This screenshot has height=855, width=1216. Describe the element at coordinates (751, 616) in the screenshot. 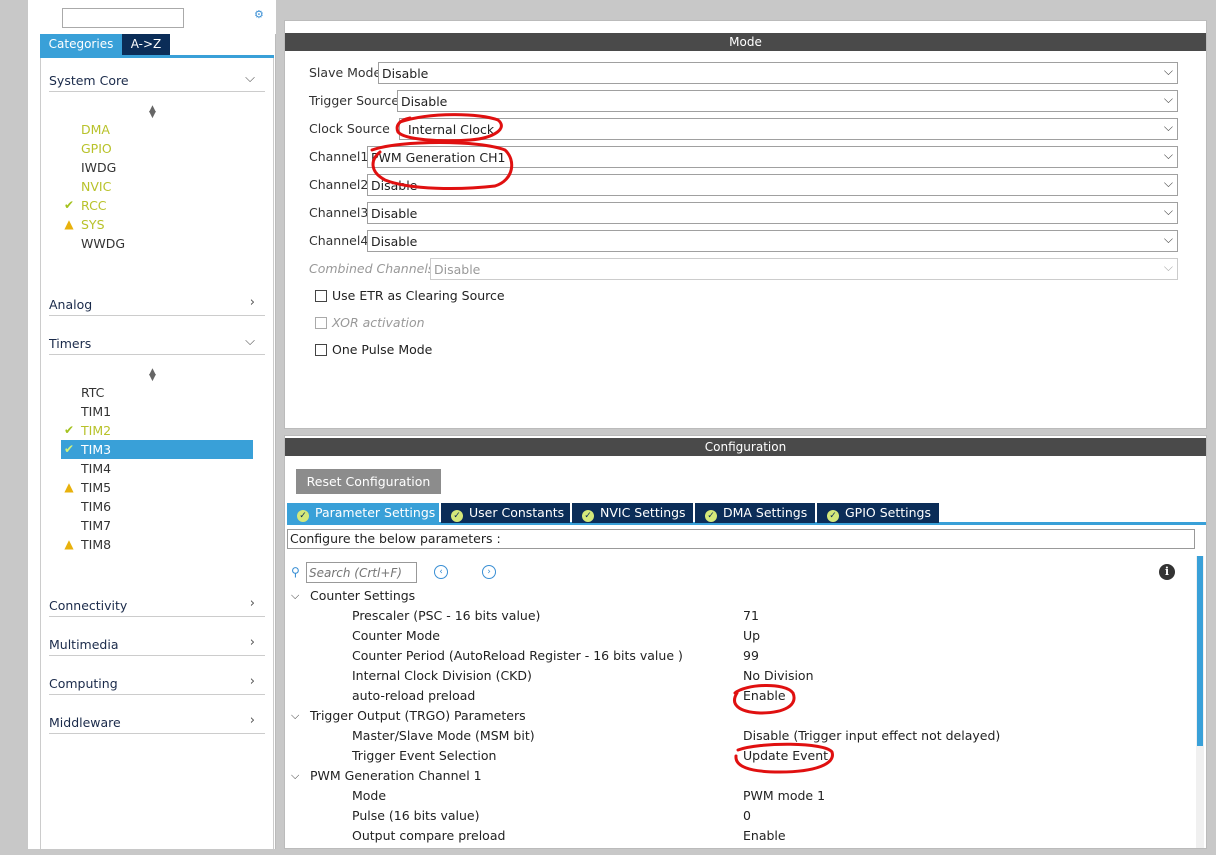

I see `param-value: 71` at that location.